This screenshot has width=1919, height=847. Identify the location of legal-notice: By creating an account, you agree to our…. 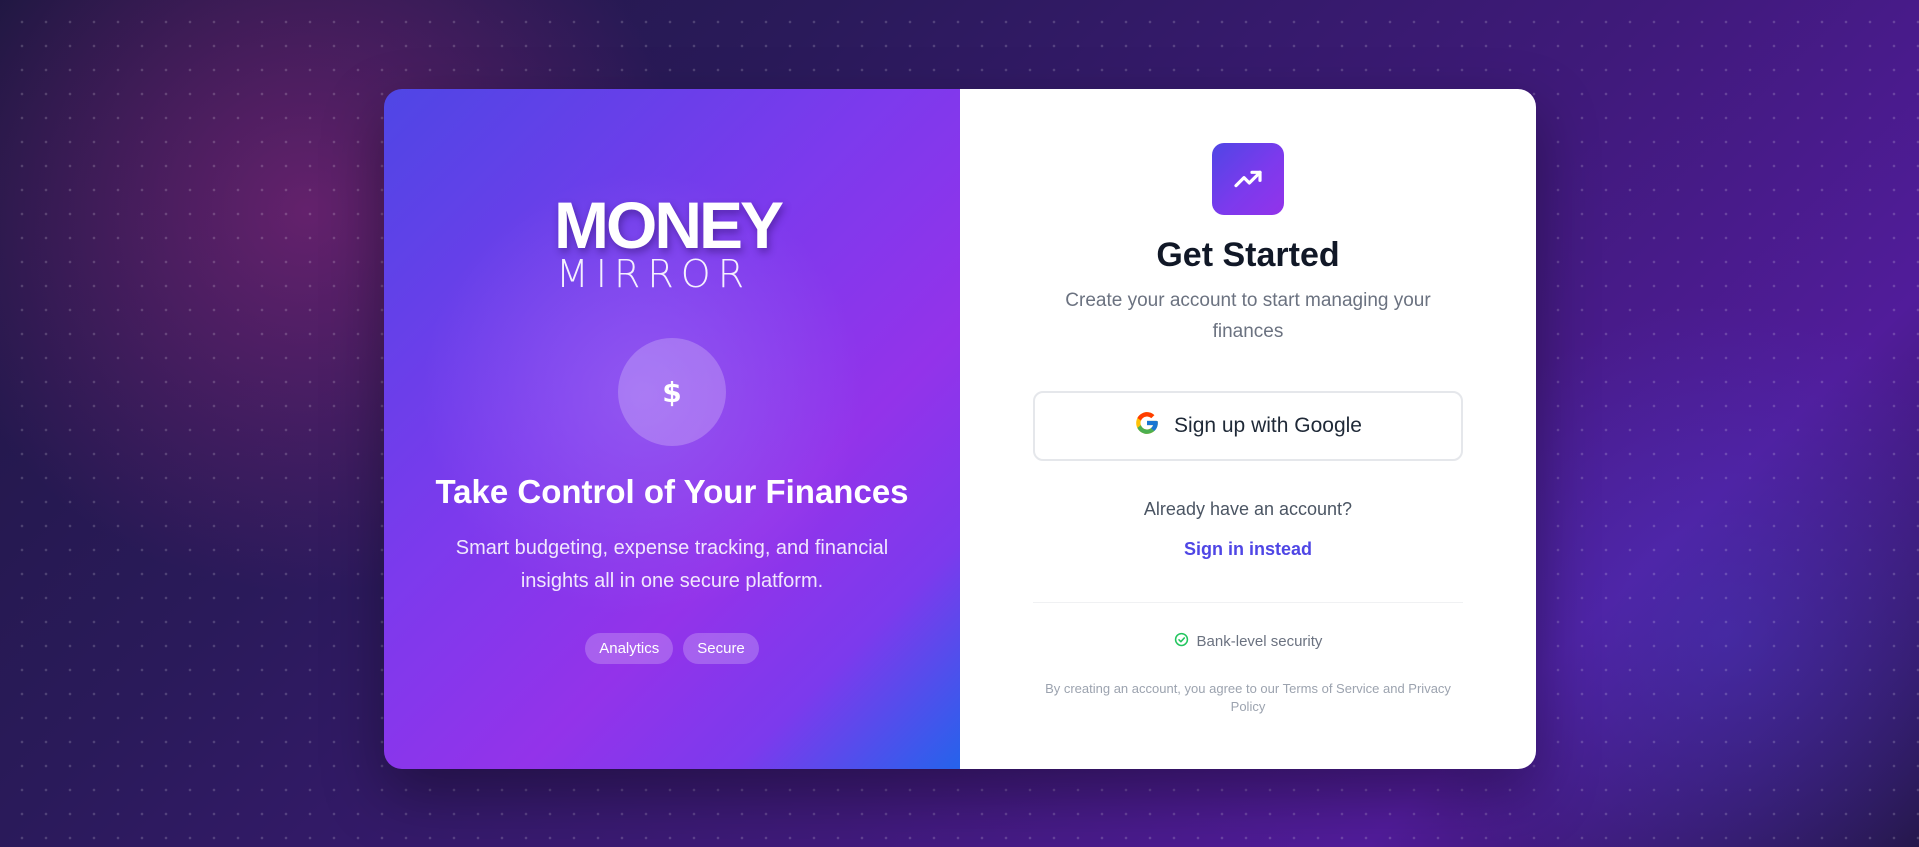
(1248, 697).